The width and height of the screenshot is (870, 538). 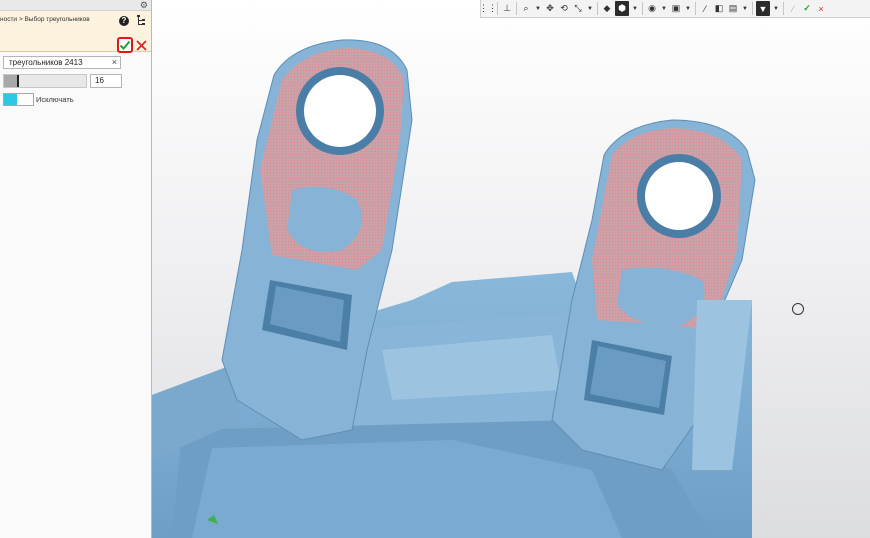 What do you see at coordinates (821, 8) in the screenshot?
I see `close-icon: ×` at bounding box center [821, 8].